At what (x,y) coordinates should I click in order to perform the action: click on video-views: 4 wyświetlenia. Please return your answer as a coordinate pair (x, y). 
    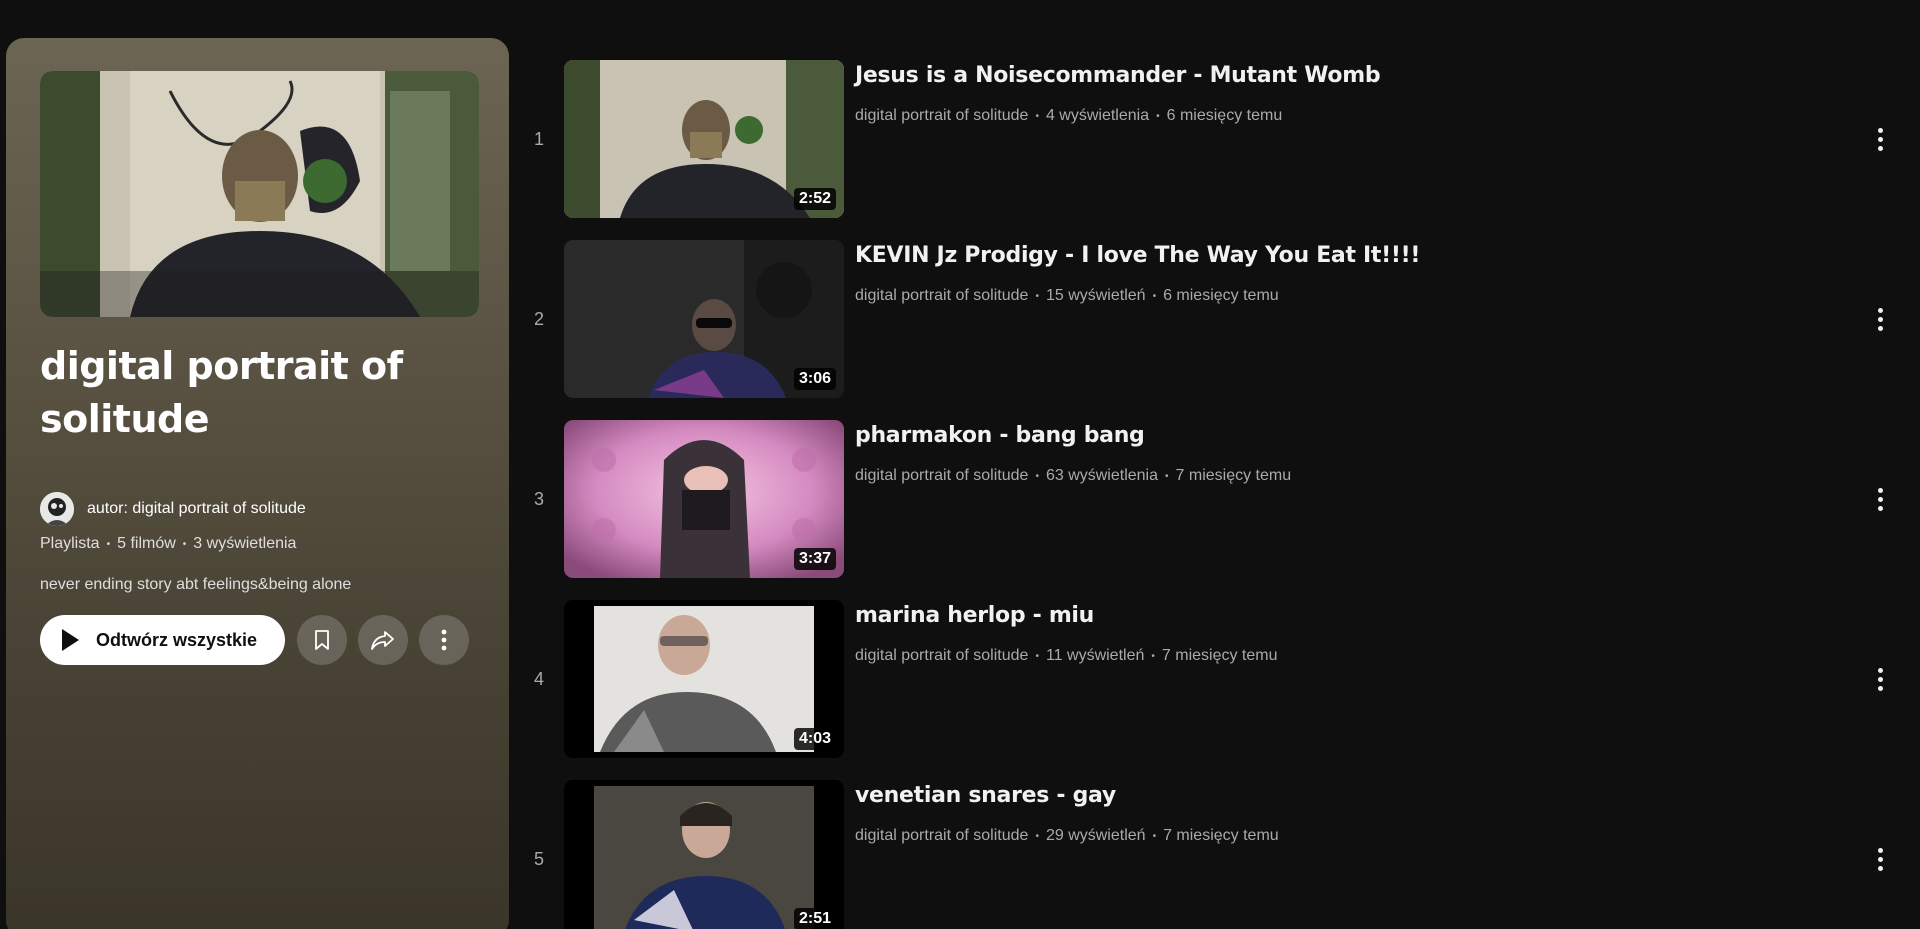
    Looking at the image, I should click on (1097, 115).